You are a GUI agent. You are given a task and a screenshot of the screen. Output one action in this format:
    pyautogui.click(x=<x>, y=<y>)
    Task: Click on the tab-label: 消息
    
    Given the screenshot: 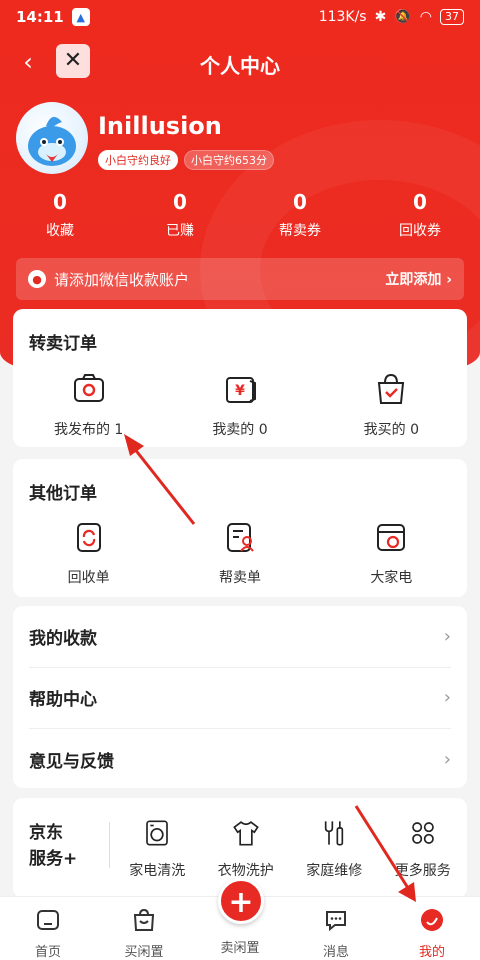 What is the action you would take?
    pyautogui.click(x=335, y=952)
    